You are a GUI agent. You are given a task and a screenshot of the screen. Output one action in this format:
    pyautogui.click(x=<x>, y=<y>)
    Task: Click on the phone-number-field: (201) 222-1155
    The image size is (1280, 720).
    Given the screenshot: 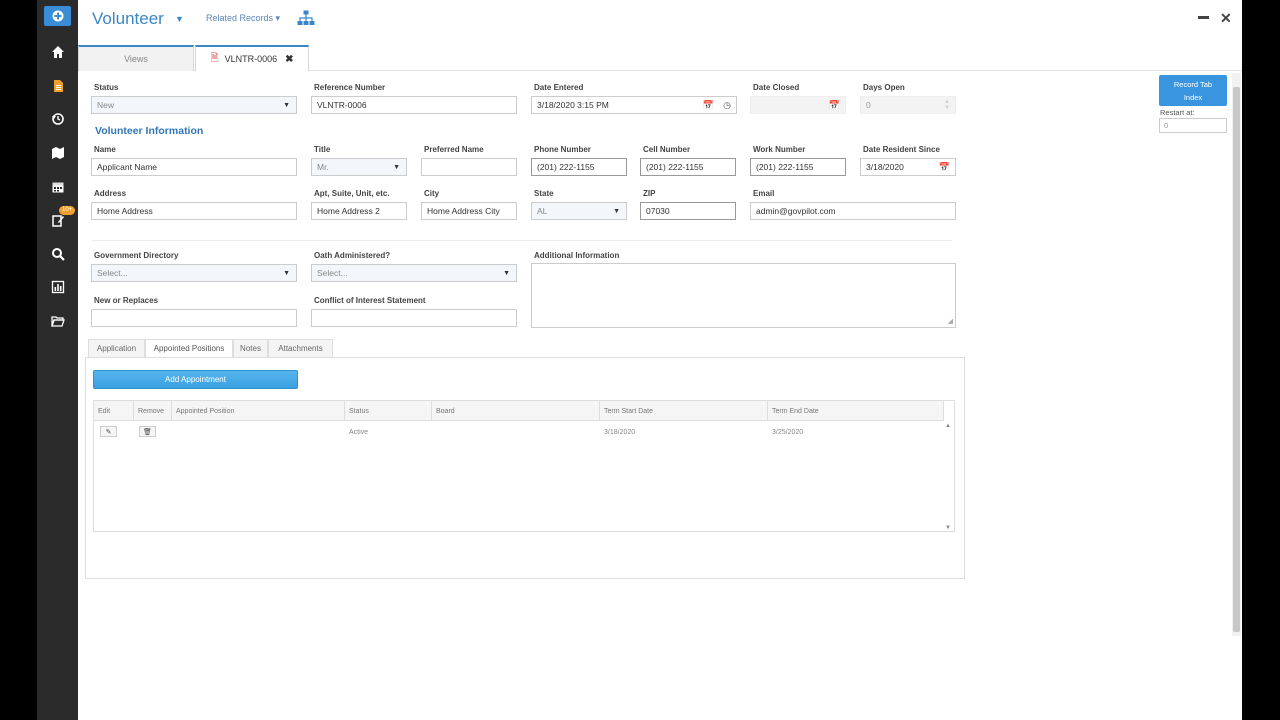 What is the action you would take?
    pyautogui.click(x=579, y=167)
    